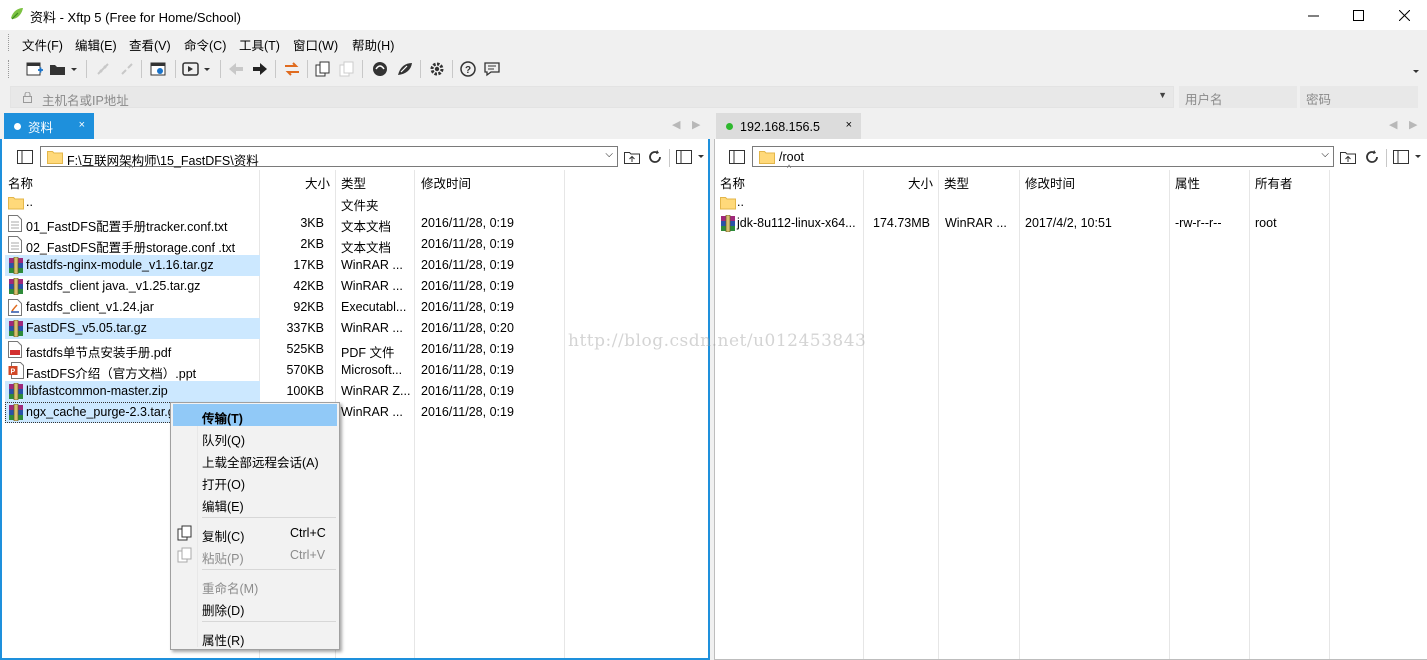 The height and width of the screenshot is (660, 1427). Describe the element at coordinates (437, 69) in the screenshot. I see `options-gear-icon` at that location.